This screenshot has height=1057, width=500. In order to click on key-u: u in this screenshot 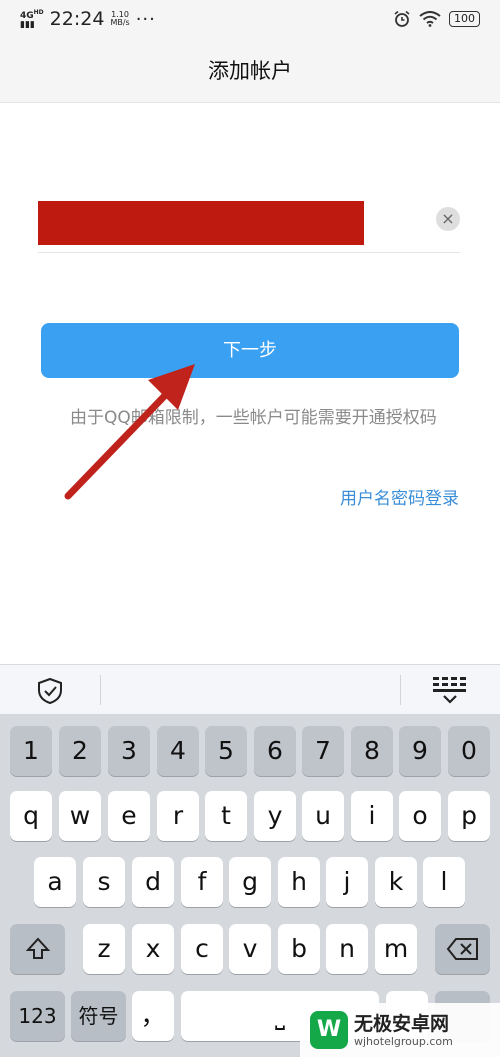, I will do `click(323, 816)`.